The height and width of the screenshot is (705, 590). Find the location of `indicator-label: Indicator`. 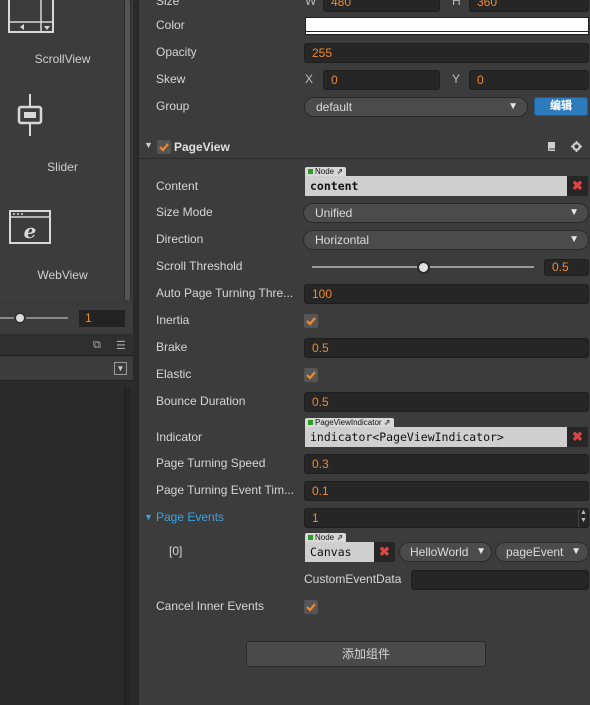

indicator-label: Indicator is located at coordinates (179, 437).